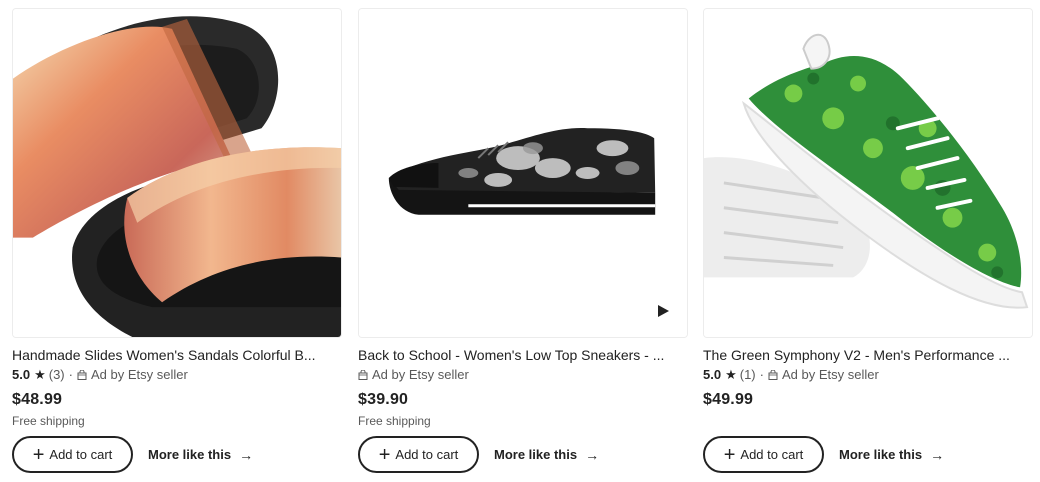  What do you see at coordinates (728, 399) in the screenshot?
I see `product-price: $49.99` at bounding box center [728, 399].